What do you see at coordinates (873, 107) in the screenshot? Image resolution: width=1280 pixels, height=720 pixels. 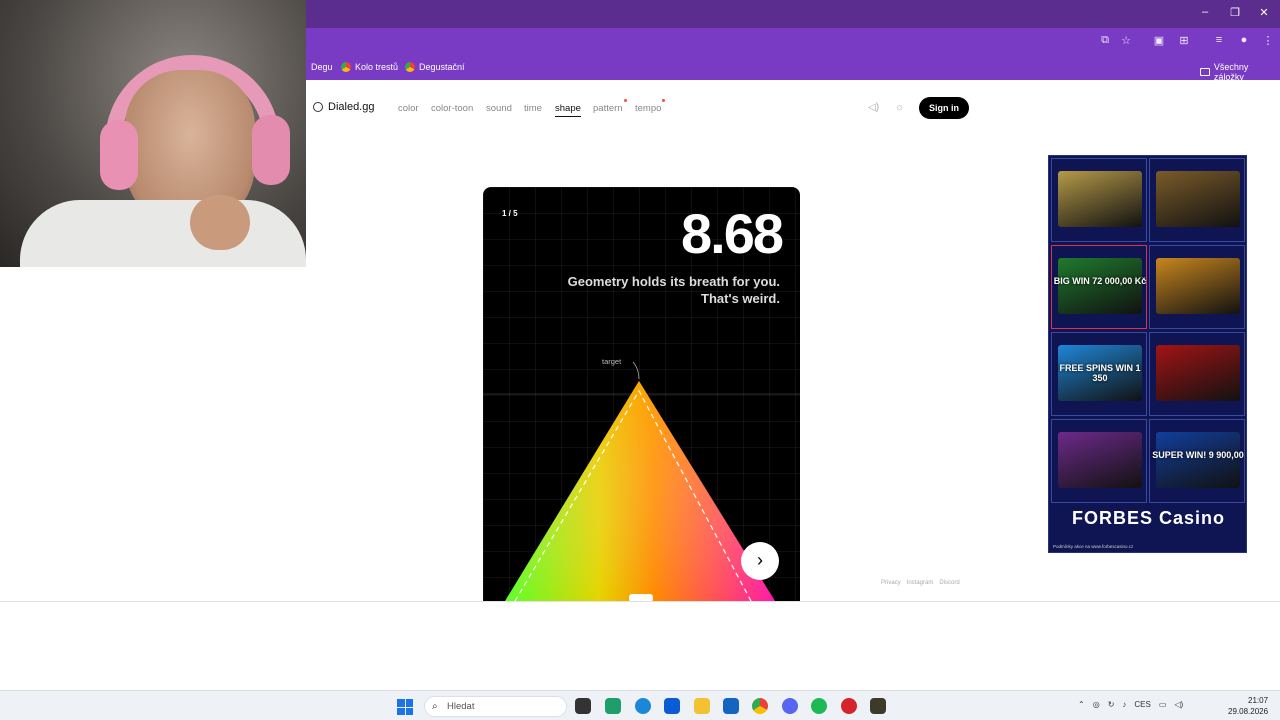 I see `sound-toggle-icon: ◁)` at bounding box center [873, 107].